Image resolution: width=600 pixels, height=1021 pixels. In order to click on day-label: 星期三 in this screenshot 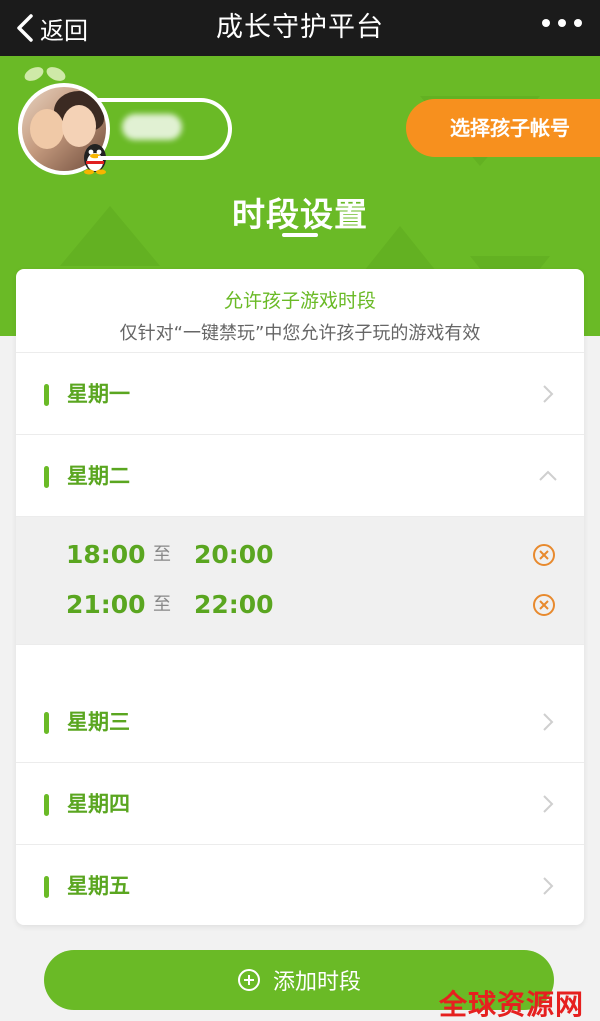, I will do `click(98, 722)`.